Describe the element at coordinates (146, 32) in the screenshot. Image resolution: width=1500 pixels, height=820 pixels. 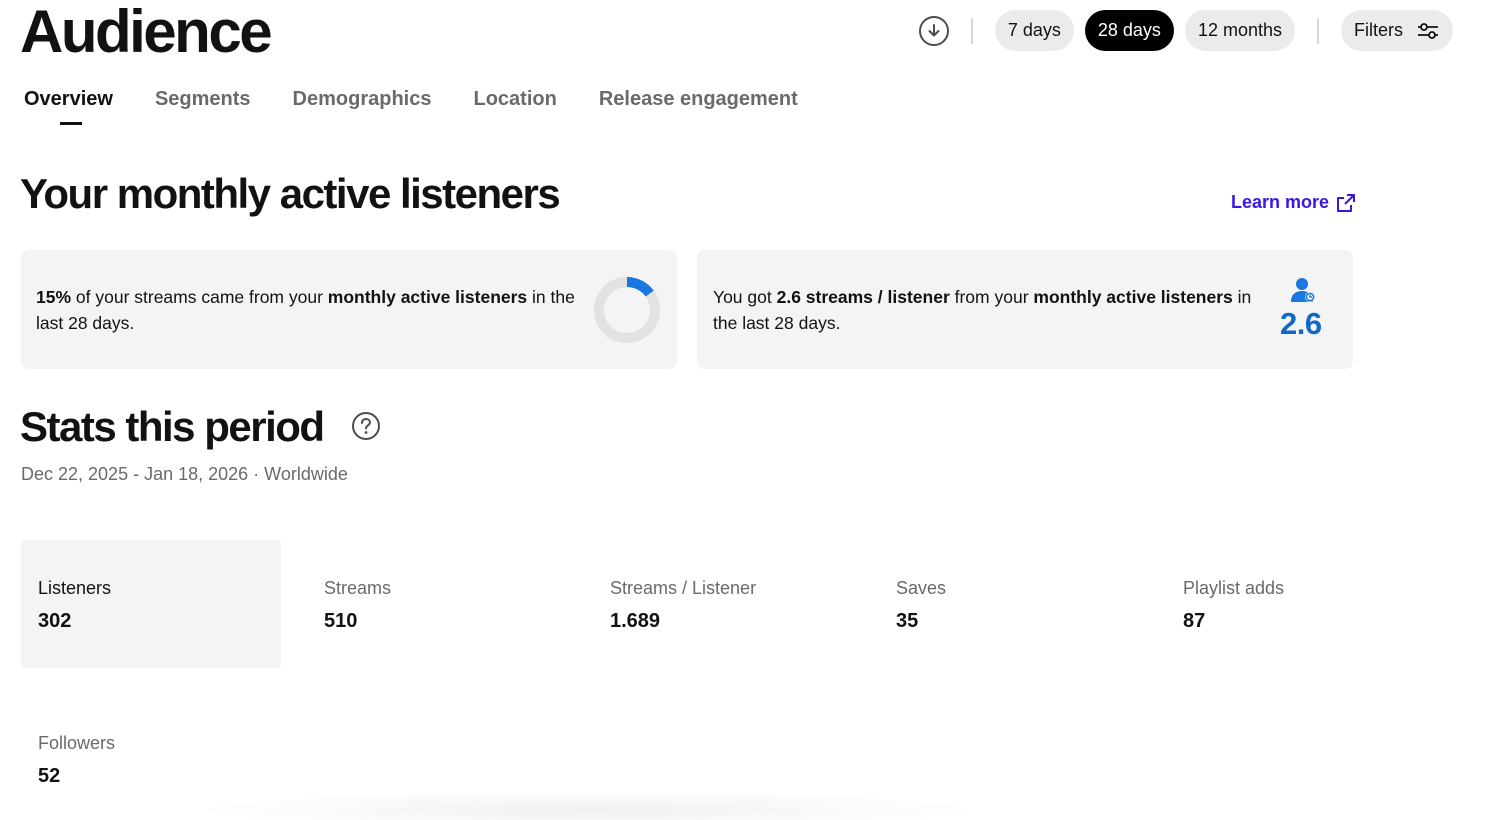
I see `page-title: Audience` at that location.